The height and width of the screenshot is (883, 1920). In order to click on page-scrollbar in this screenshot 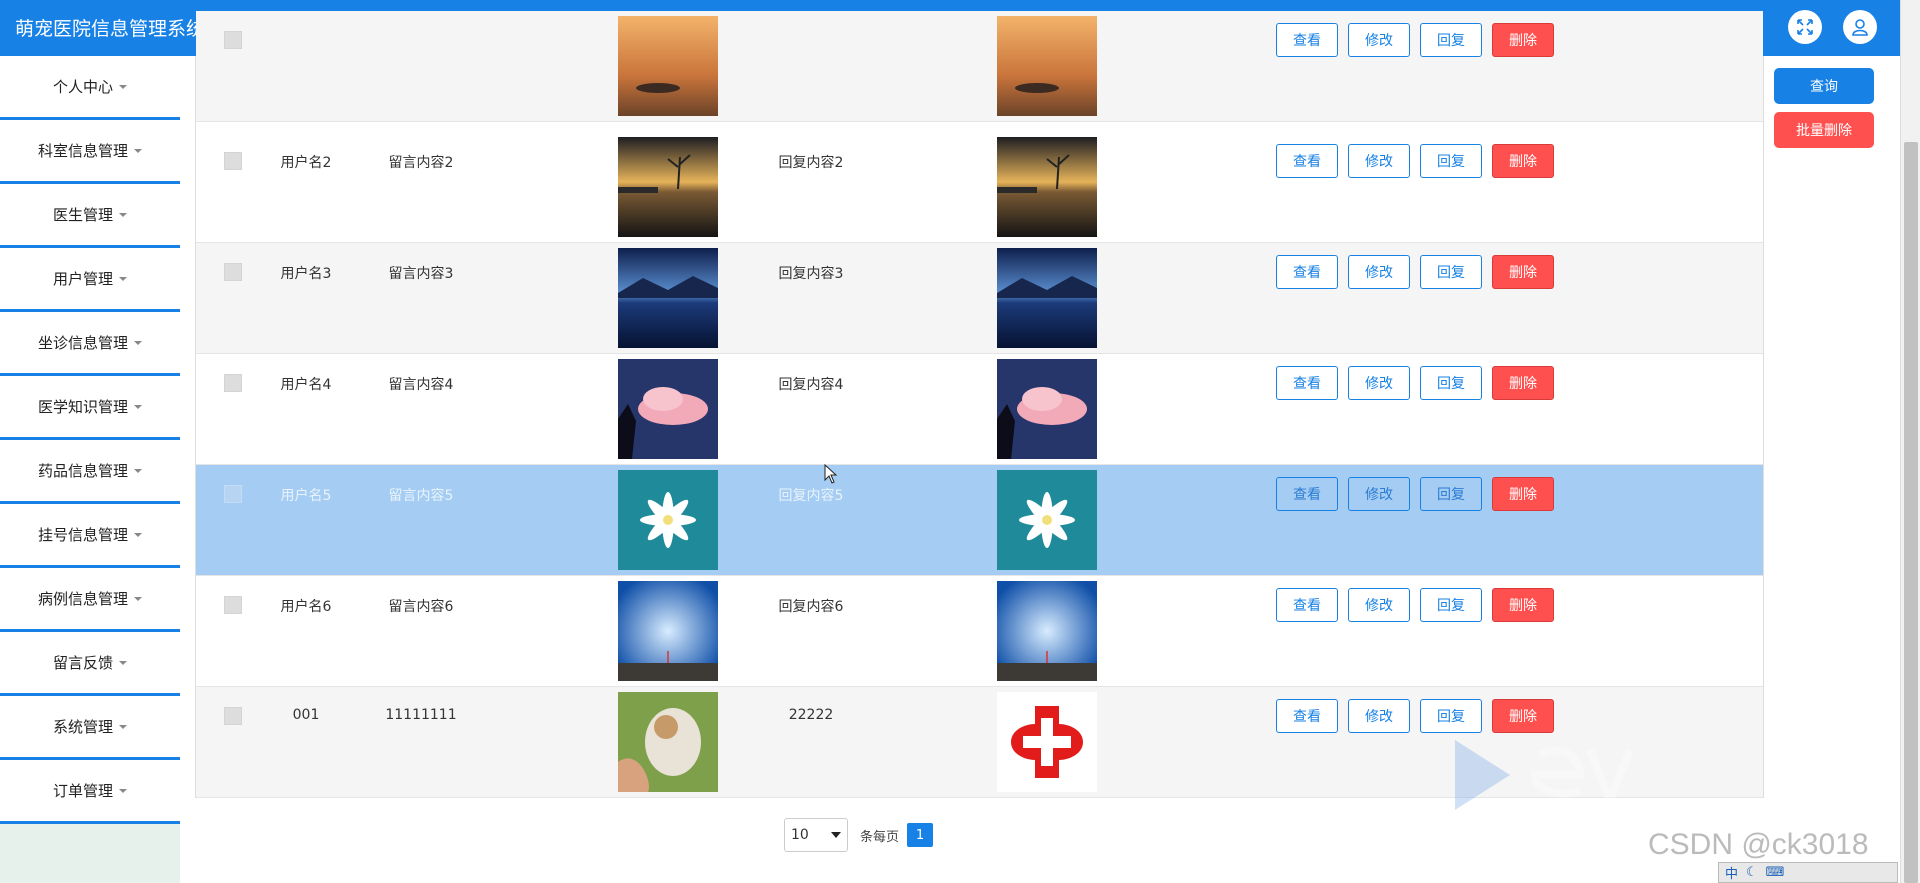, I will do `click(1910, 441)`.